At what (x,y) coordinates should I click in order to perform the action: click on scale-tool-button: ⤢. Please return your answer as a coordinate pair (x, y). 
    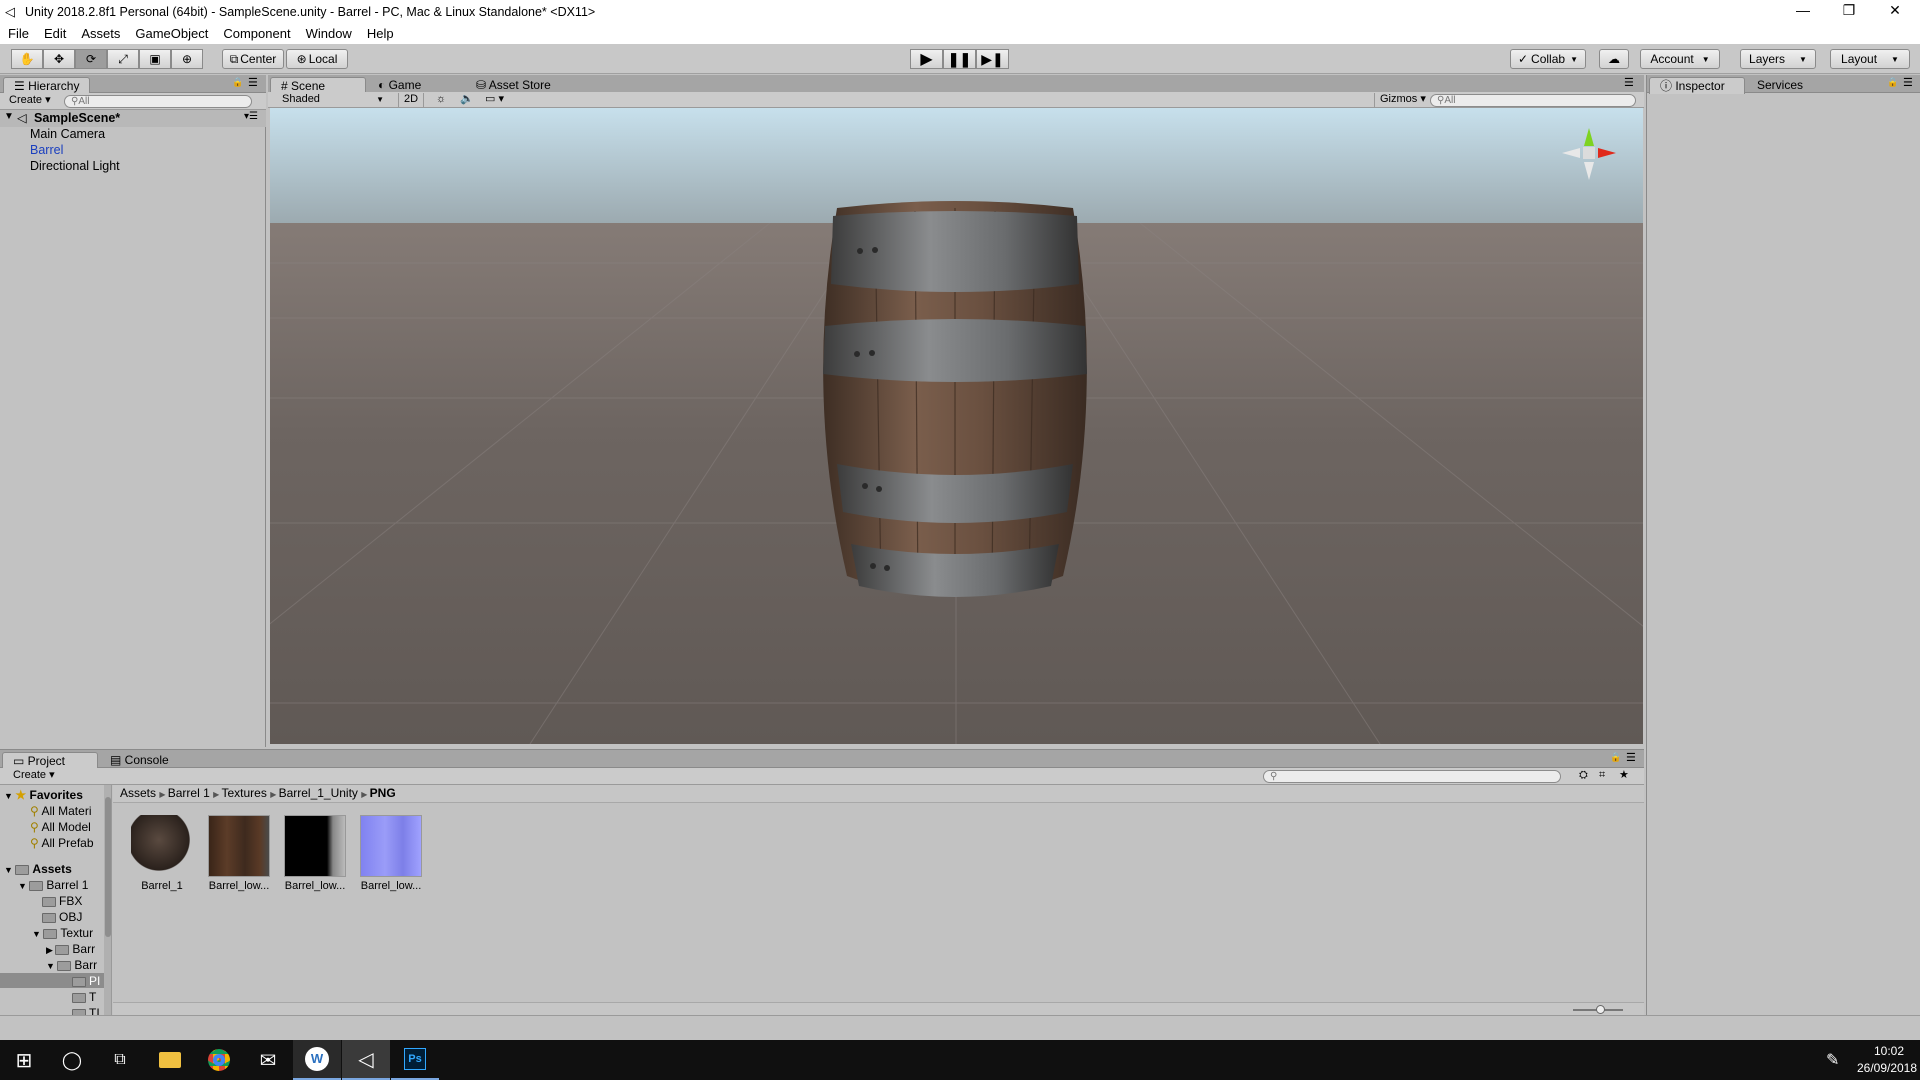
    Looking at the image, I should click on (123, 59).